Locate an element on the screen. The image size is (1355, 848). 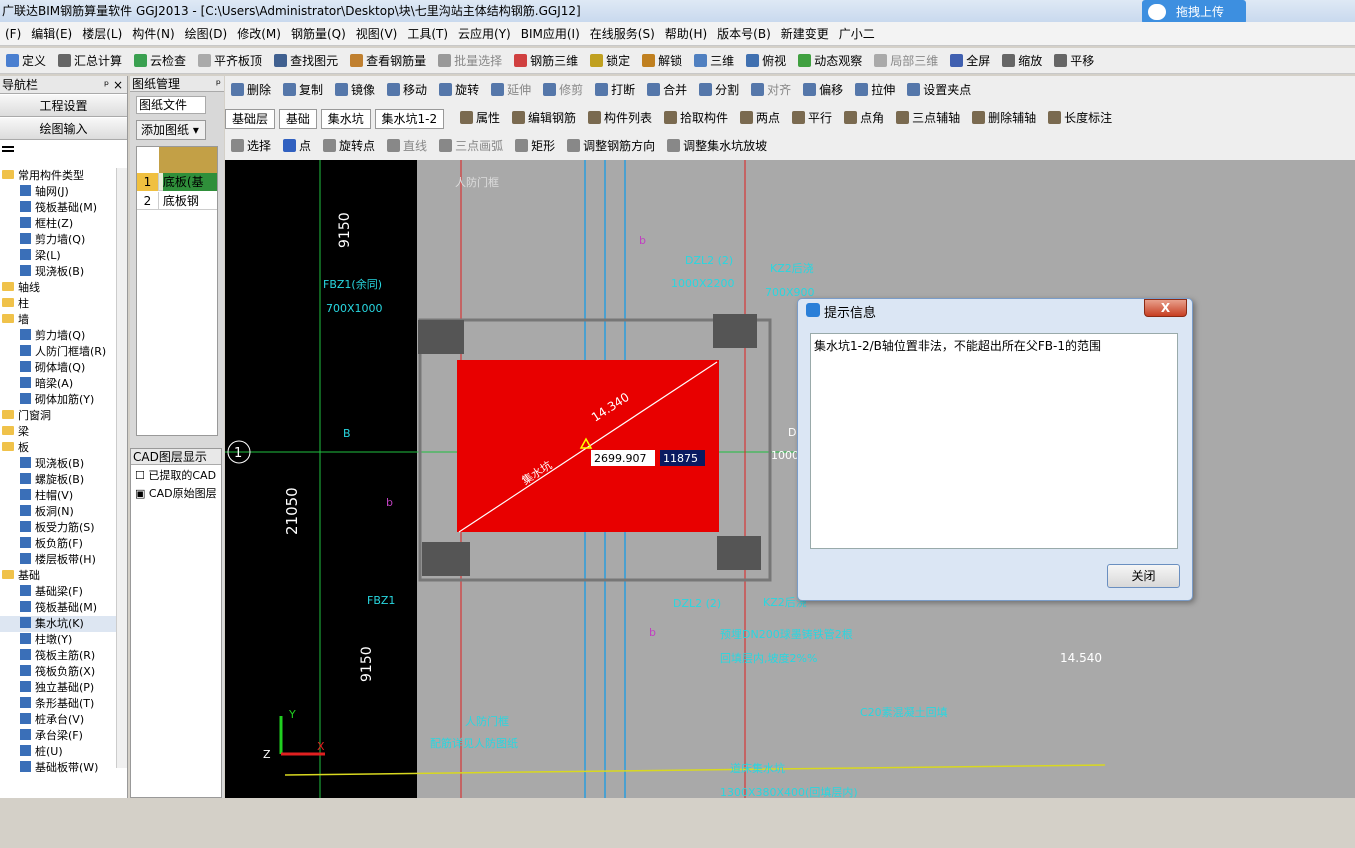
tree-item: 轴网(J) is located at coordinates (58, 192).